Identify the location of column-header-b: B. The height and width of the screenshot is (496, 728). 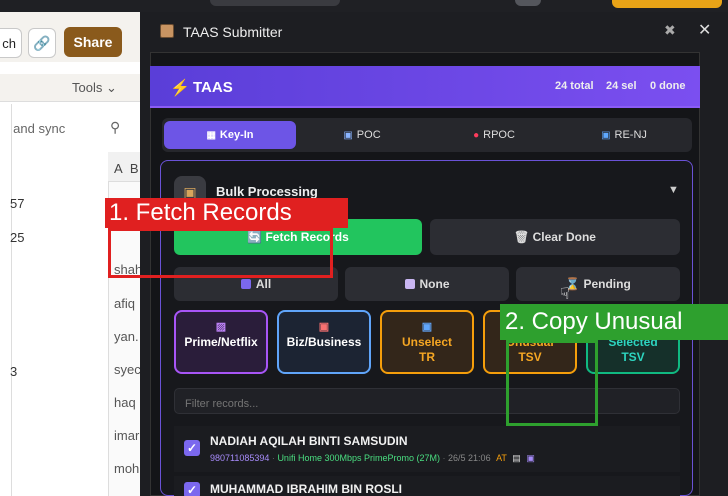
(134, 168).